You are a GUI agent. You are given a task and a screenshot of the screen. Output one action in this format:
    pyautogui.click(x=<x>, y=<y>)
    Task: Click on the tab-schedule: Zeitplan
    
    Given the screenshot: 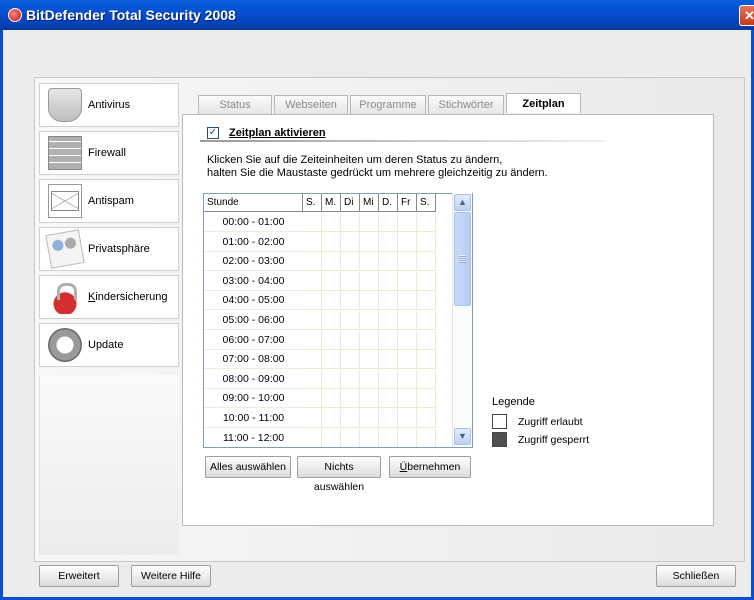 What is the action you would take?
    pyautogui.click(x=543, y=103)
    